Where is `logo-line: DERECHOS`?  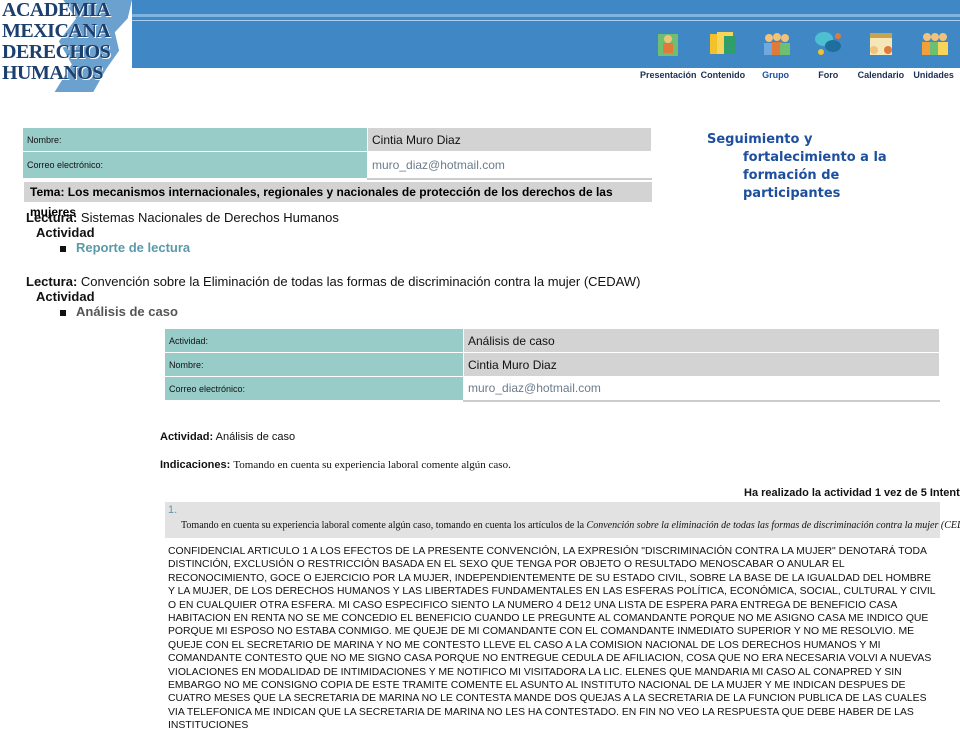
logo-line: DERECHOS is located at coordinates (56, 52).